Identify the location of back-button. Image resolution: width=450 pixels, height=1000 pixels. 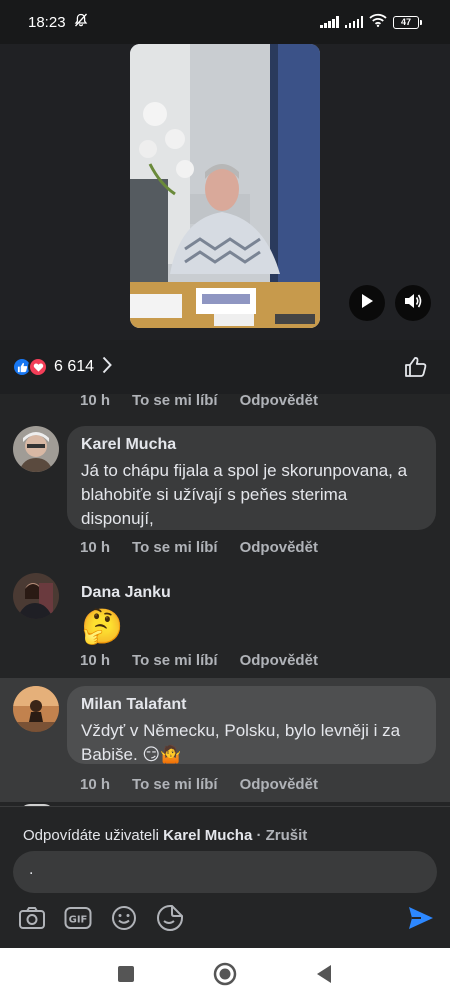
(324, 974).